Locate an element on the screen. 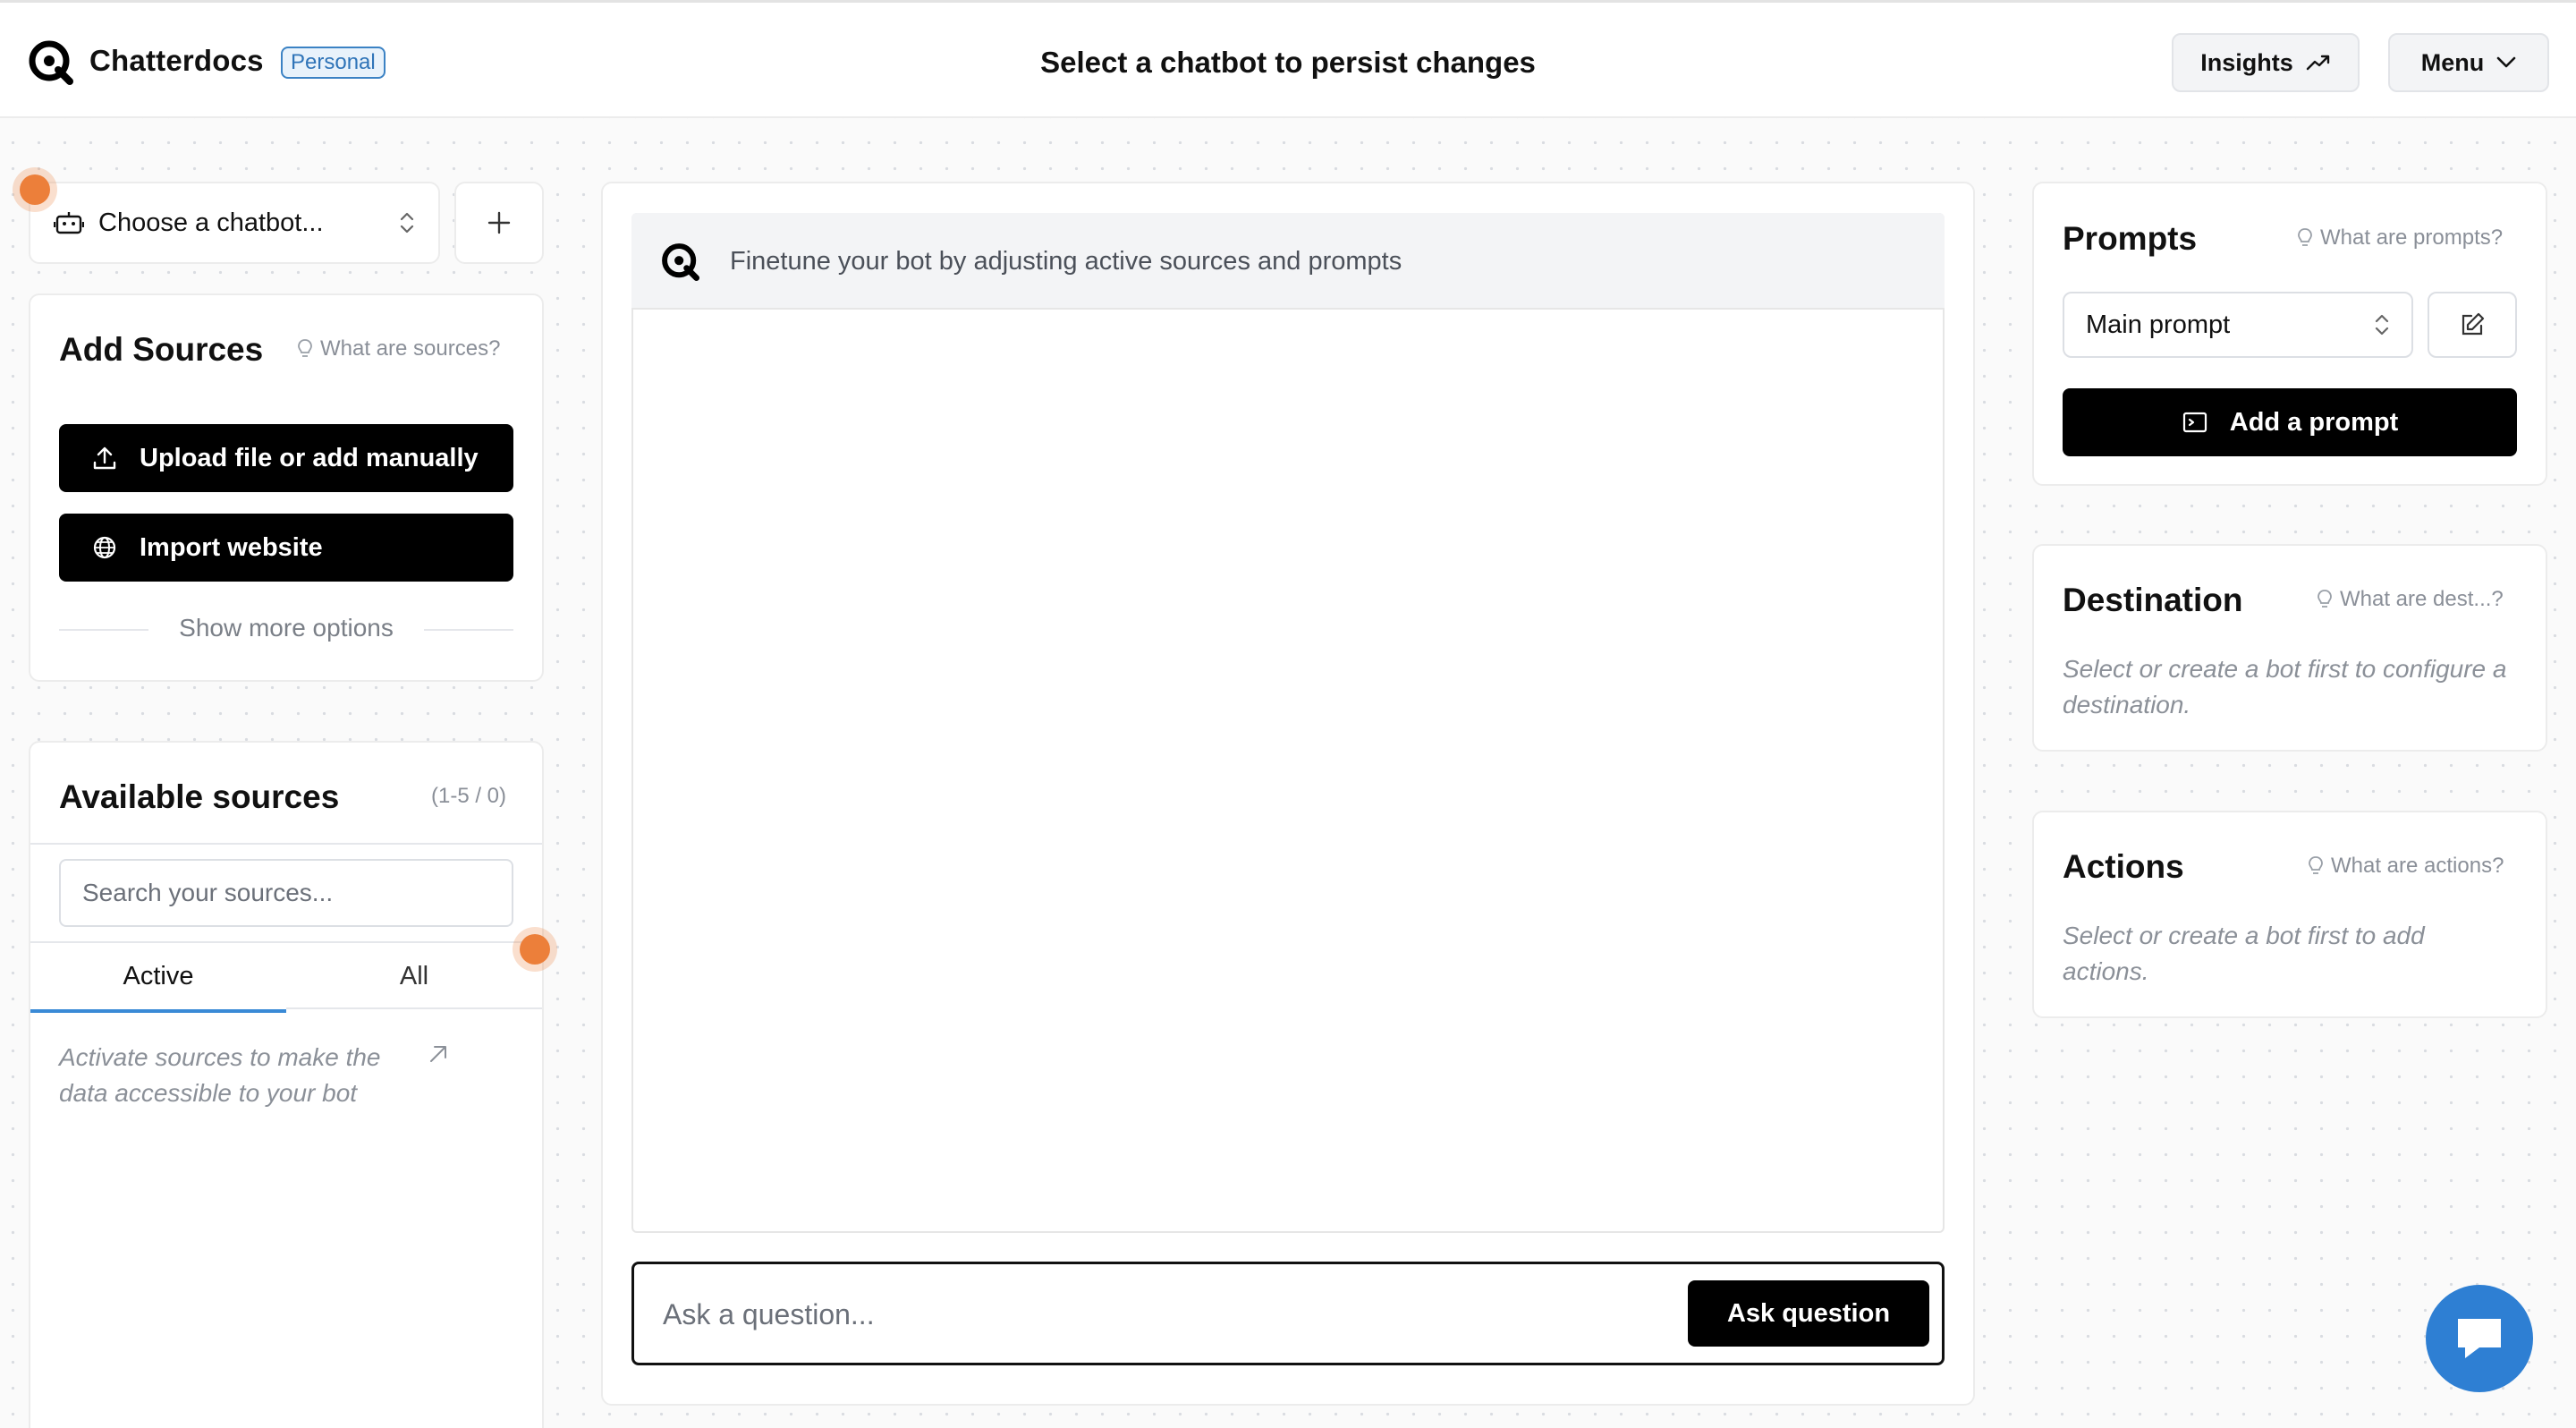  actions-help-link: What are actions? is located at coordinates (2406, 866).